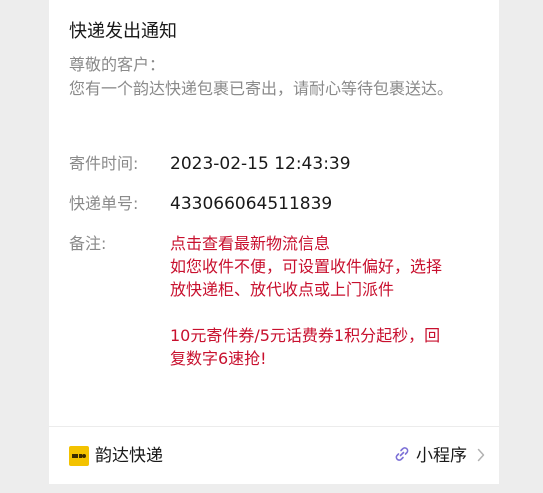 This screenshot has width=543, height=493. Describe the element at coordinates (329, 312) in the screenshot. I see `remark-spacer` at that location.